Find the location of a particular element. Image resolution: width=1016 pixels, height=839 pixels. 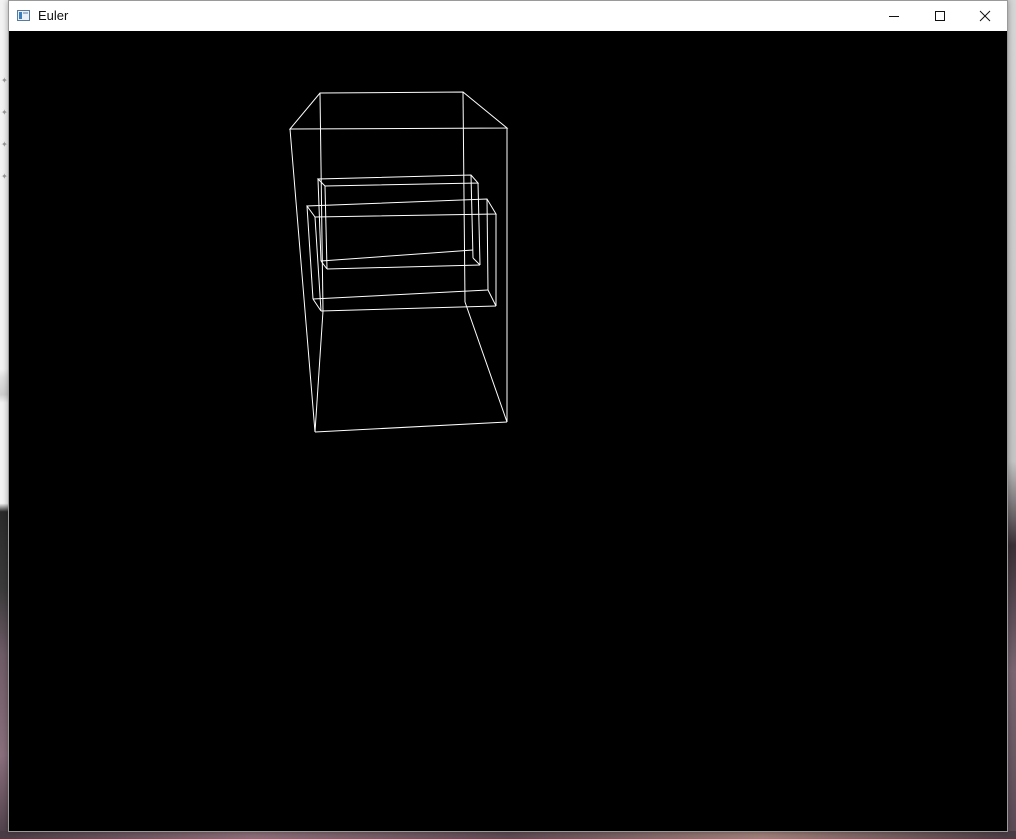

maximize-icon is located at coordinates (940, 16).